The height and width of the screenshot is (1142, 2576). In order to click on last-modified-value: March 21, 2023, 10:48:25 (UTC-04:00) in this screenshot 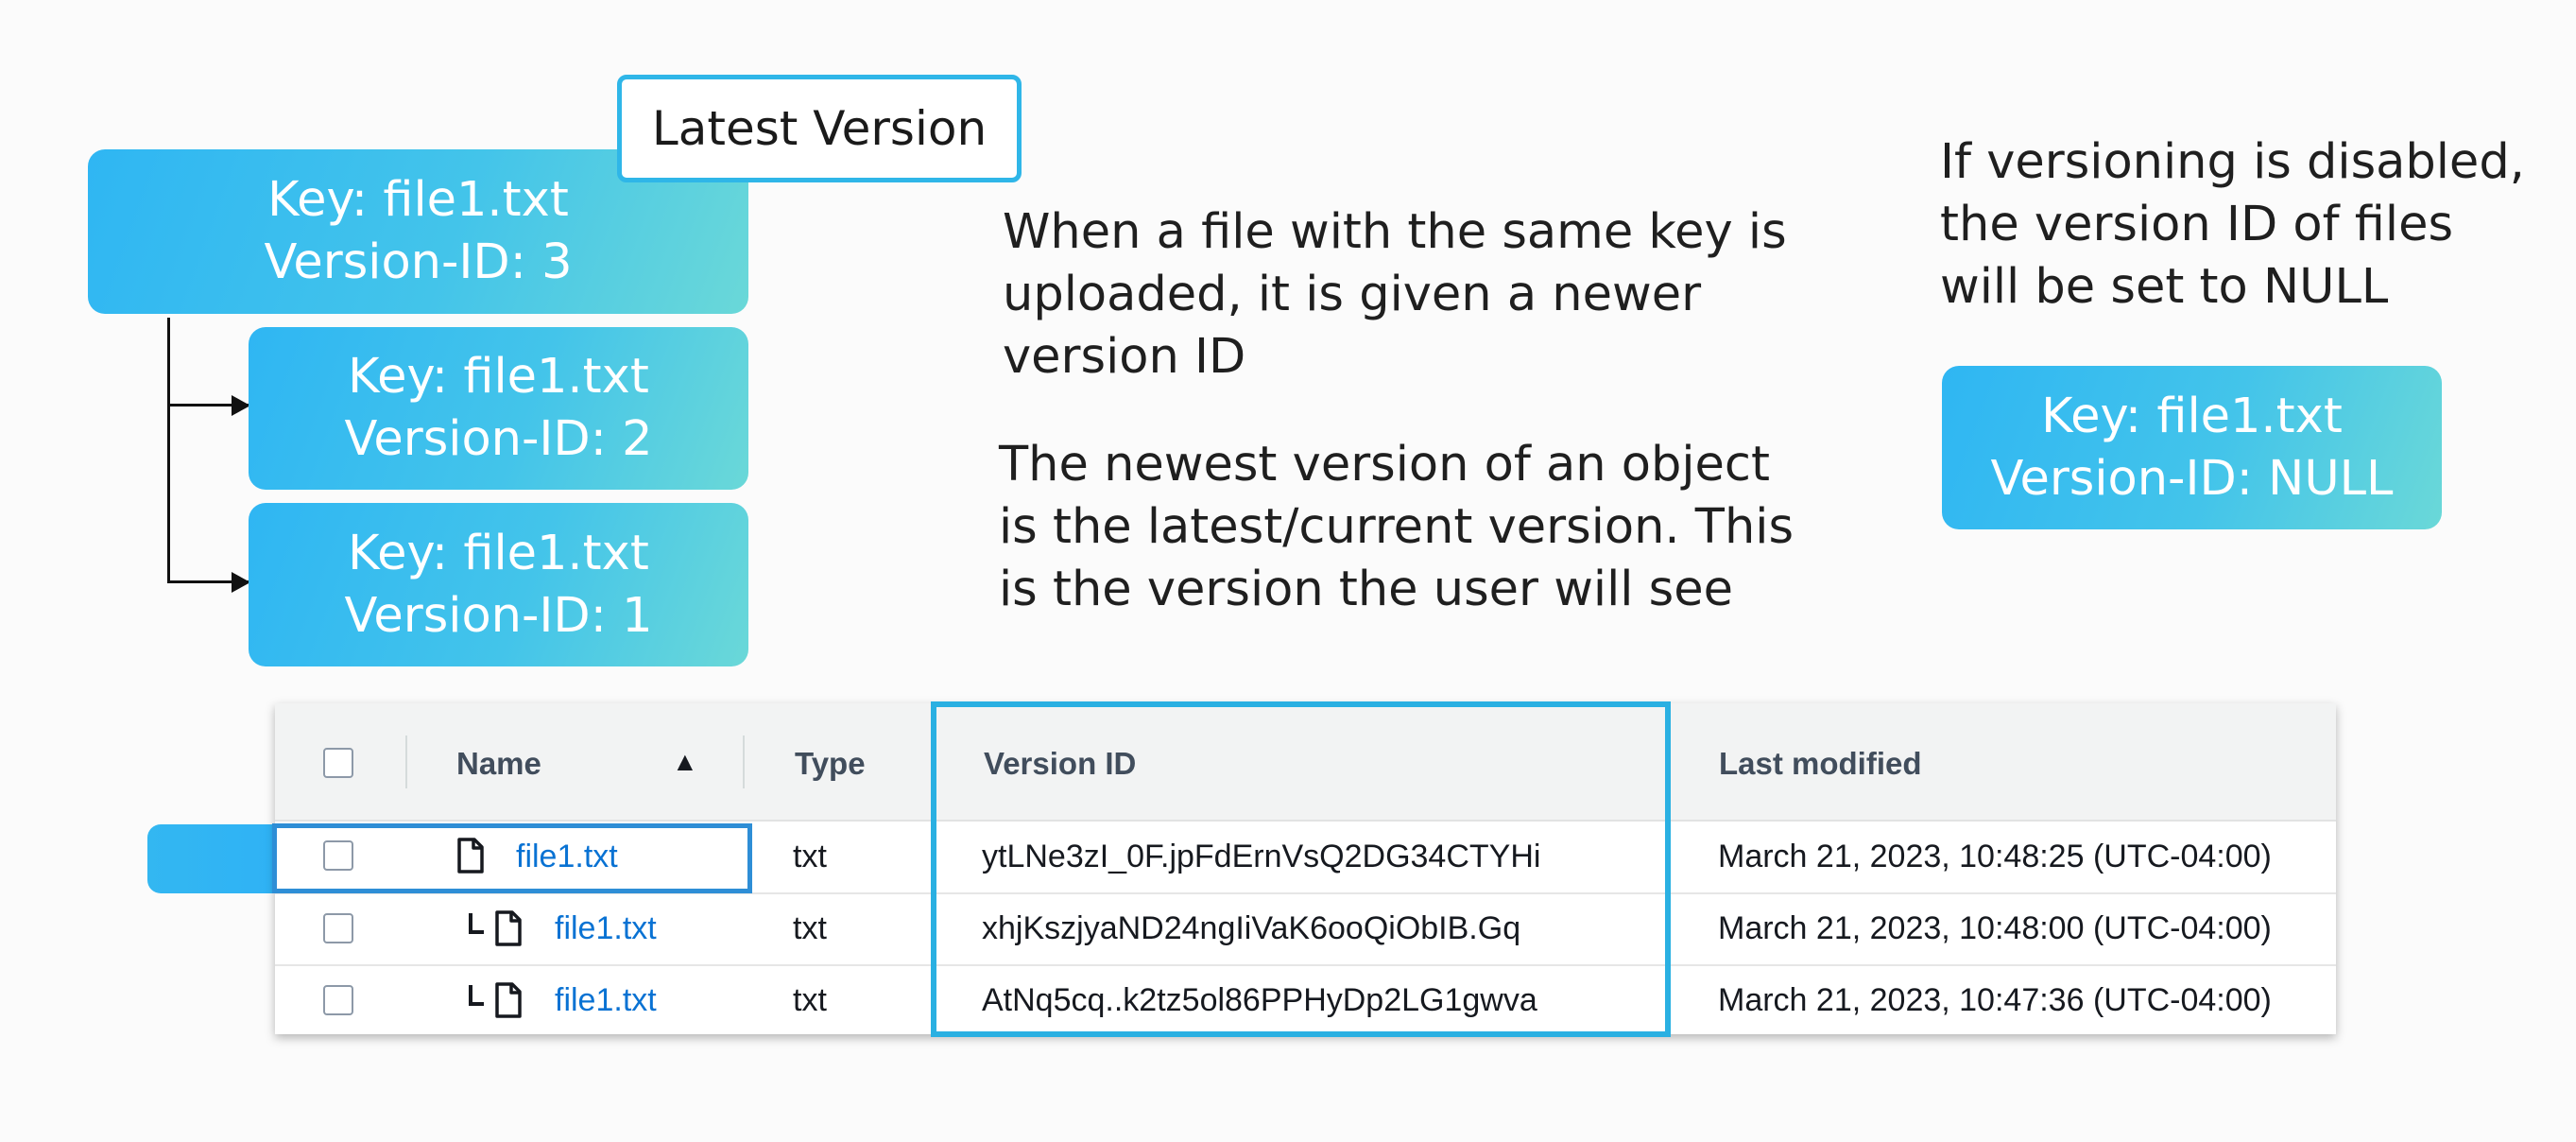, I will do `click(1995, 857)`.